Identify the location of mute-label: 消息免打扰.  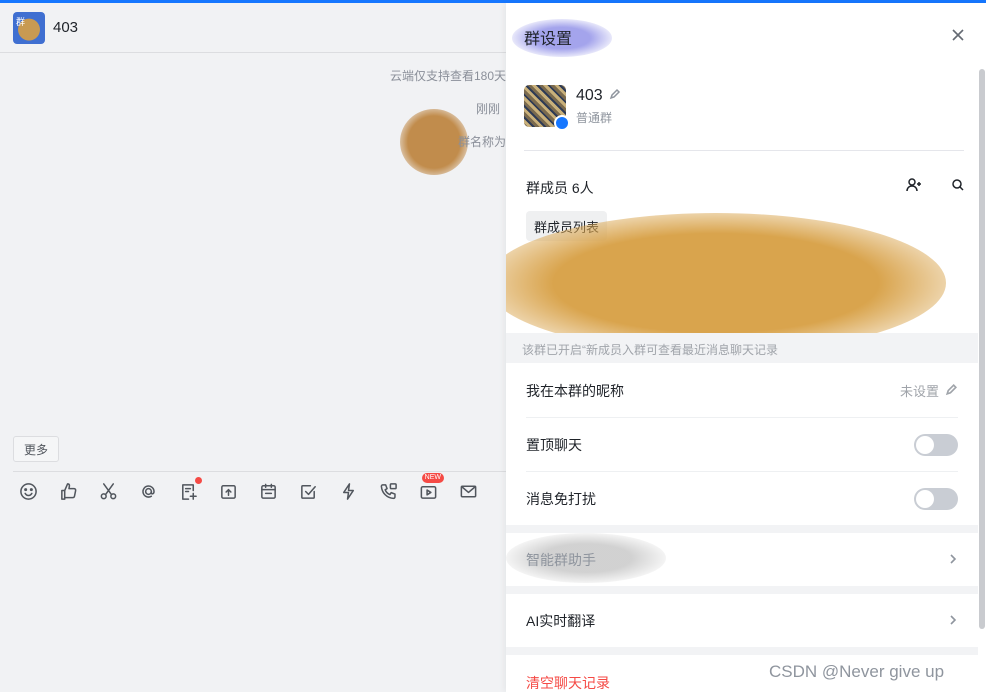
(561, 499).